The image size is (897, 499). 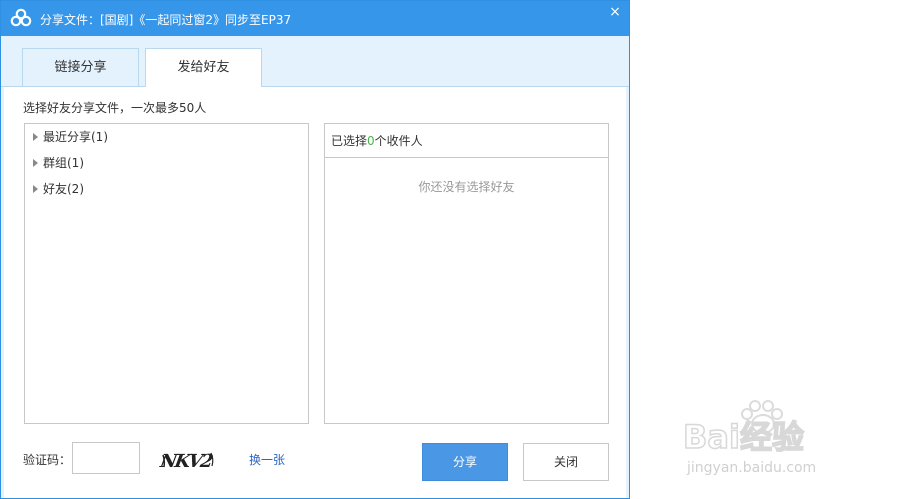 I want to click on captcha-input, so click(x=106, y=458).